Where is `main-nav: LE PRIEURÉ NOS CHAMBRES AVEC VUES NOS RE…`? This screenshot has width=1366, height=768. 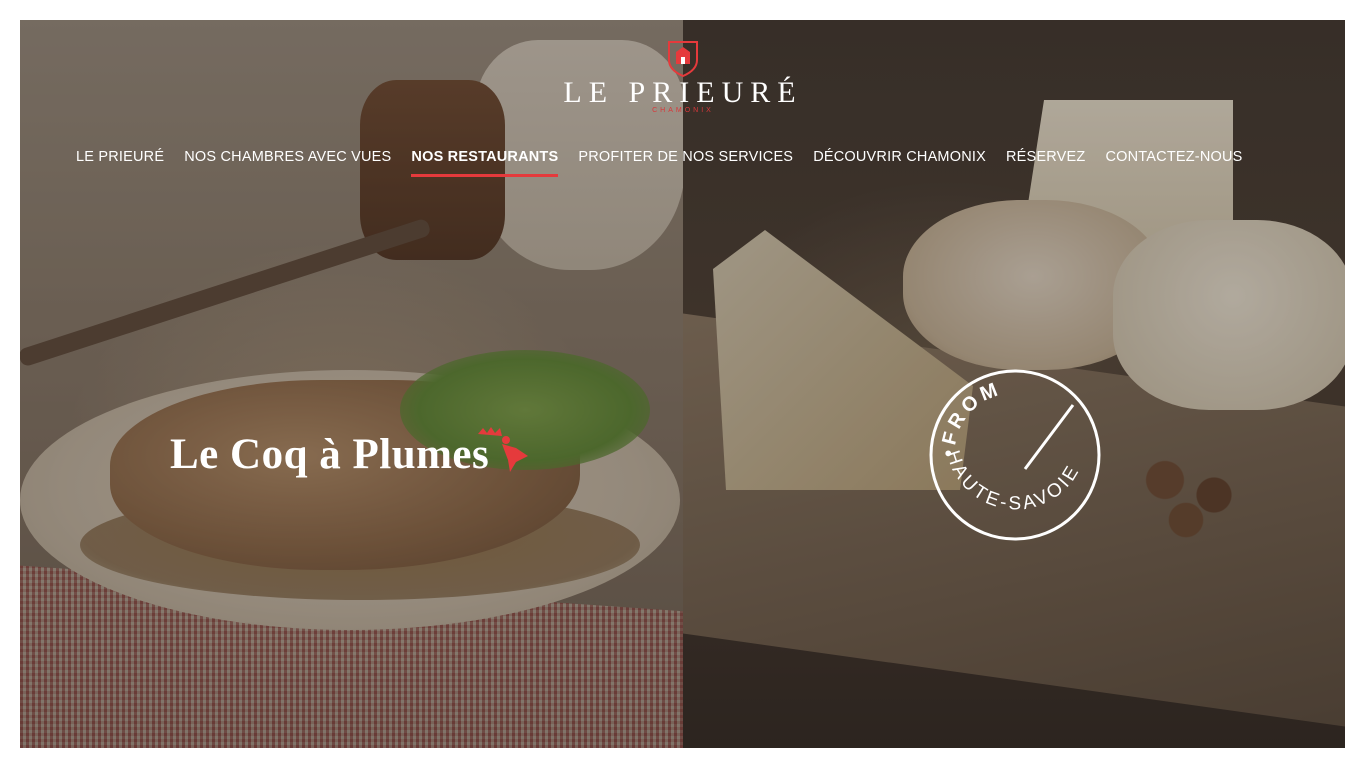 main-nav: LE PRIEURÉ NOS CHAMBRES AVEC VUES NOS RE… is located at coordinates (659, 165).